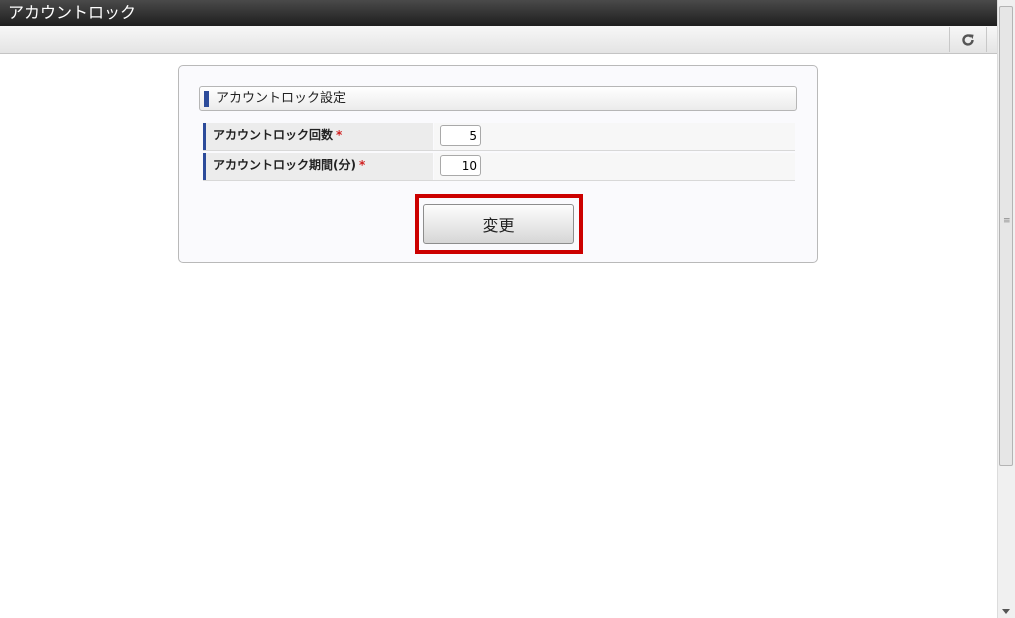 The height and width of the screenshot is (618, 1015). I want to click on field-row-lock-period: アカウントロック期間(分) *, so click(499, 167).